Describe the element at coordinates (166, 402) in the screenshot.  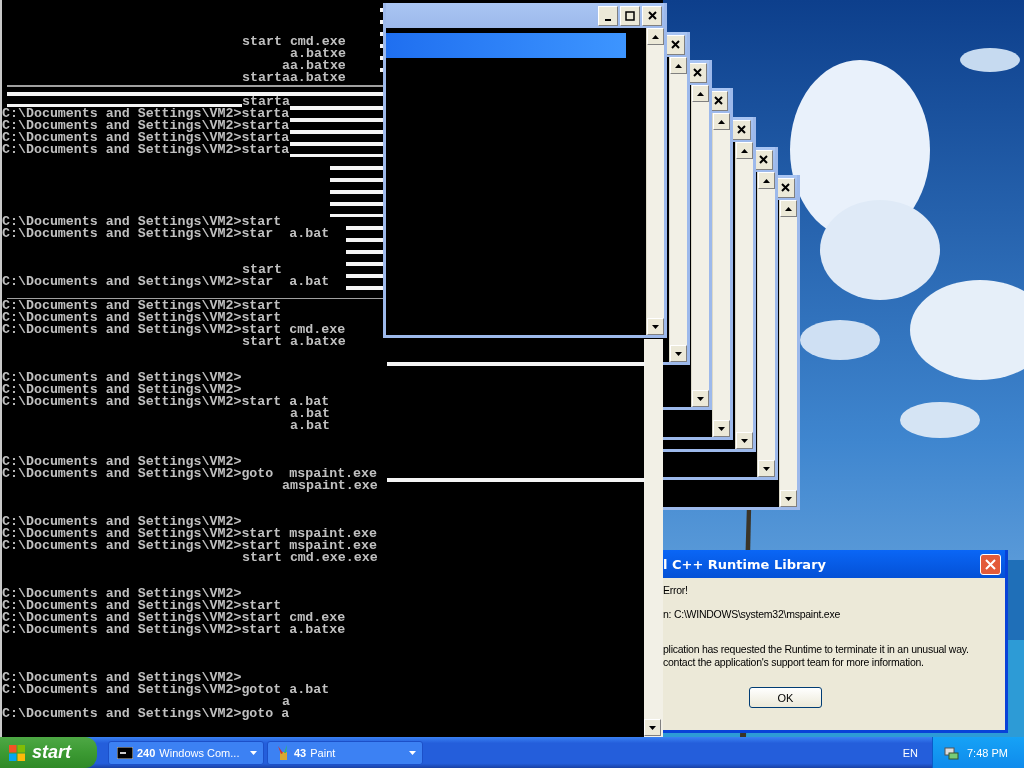
I see `console-line: C:\Documents and Settings\VM2>start a.bat` at that location.